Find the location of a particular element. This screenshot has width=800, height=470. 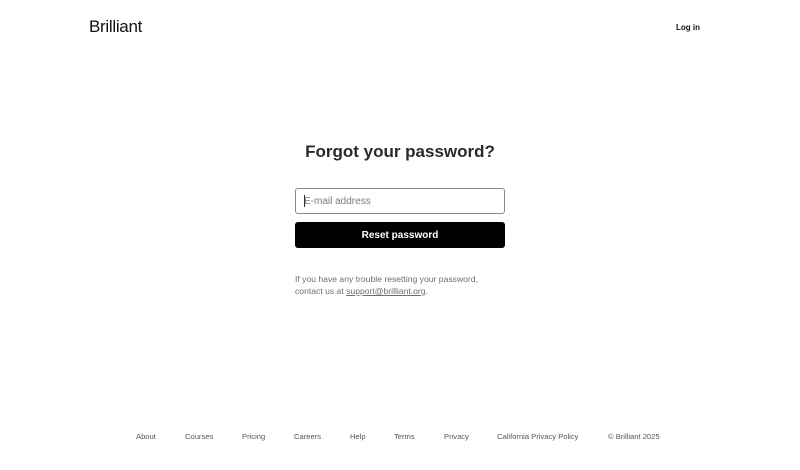

footer-link-privacy: Privacy is located at coordinates (456, 436).